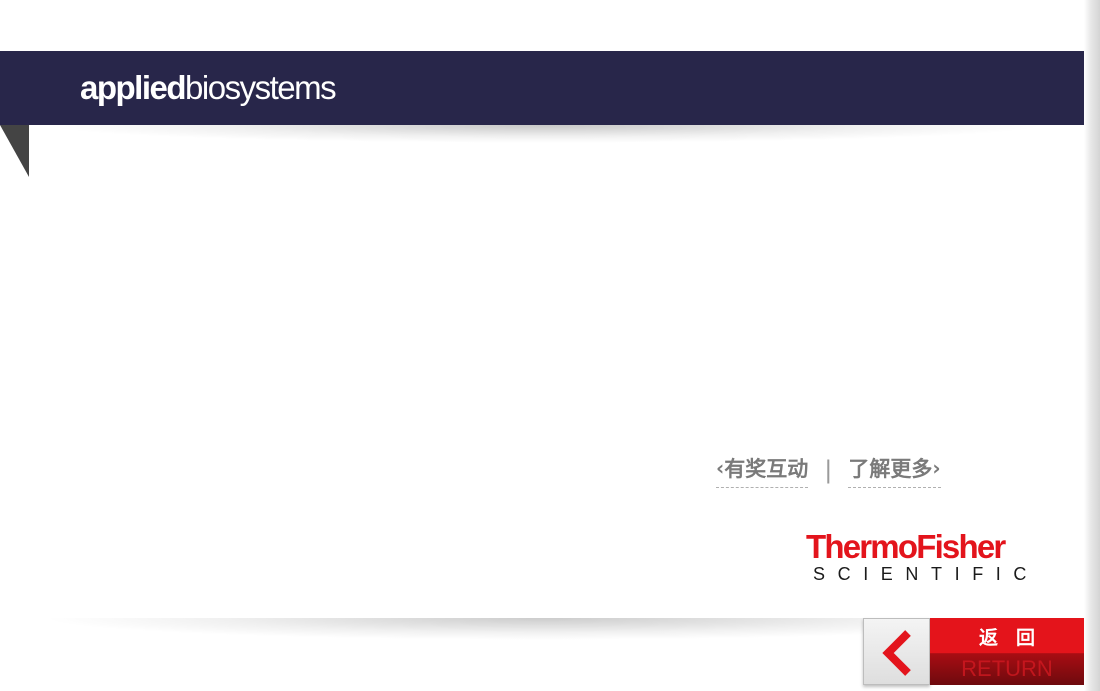 The image size is (1100, 691). I want to click on header-band: appliedbiosystems, so click(542, 88).